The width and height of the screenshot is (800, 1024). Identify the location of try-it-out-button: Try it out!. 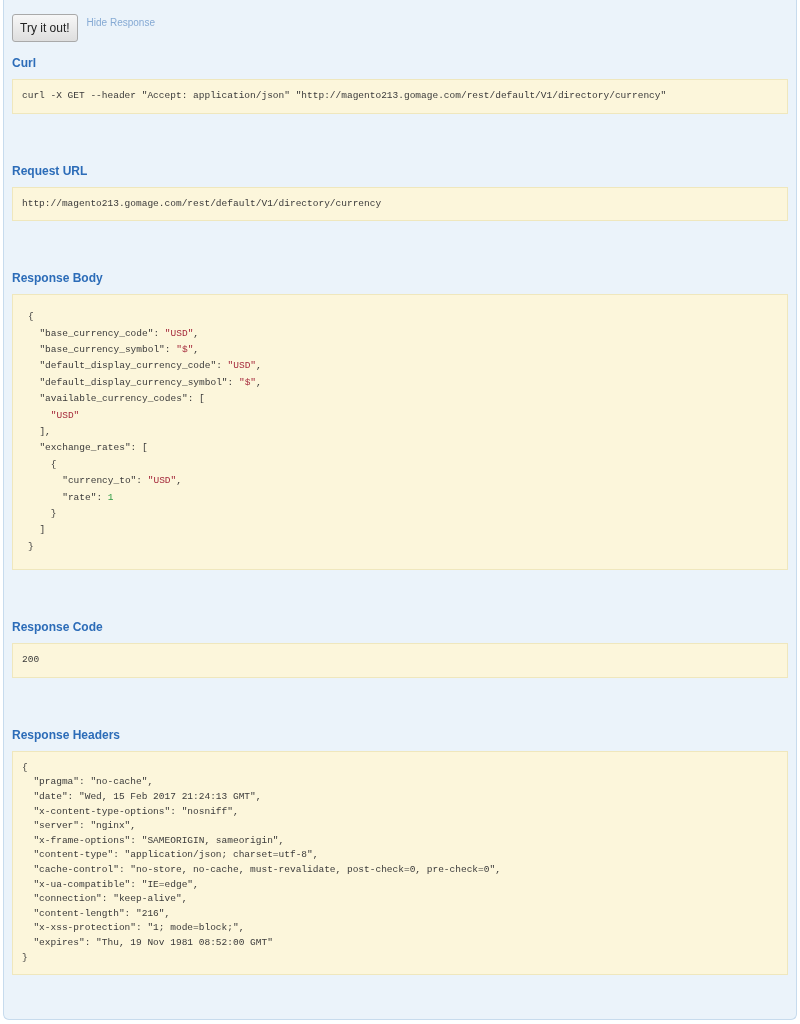
(45, 28).